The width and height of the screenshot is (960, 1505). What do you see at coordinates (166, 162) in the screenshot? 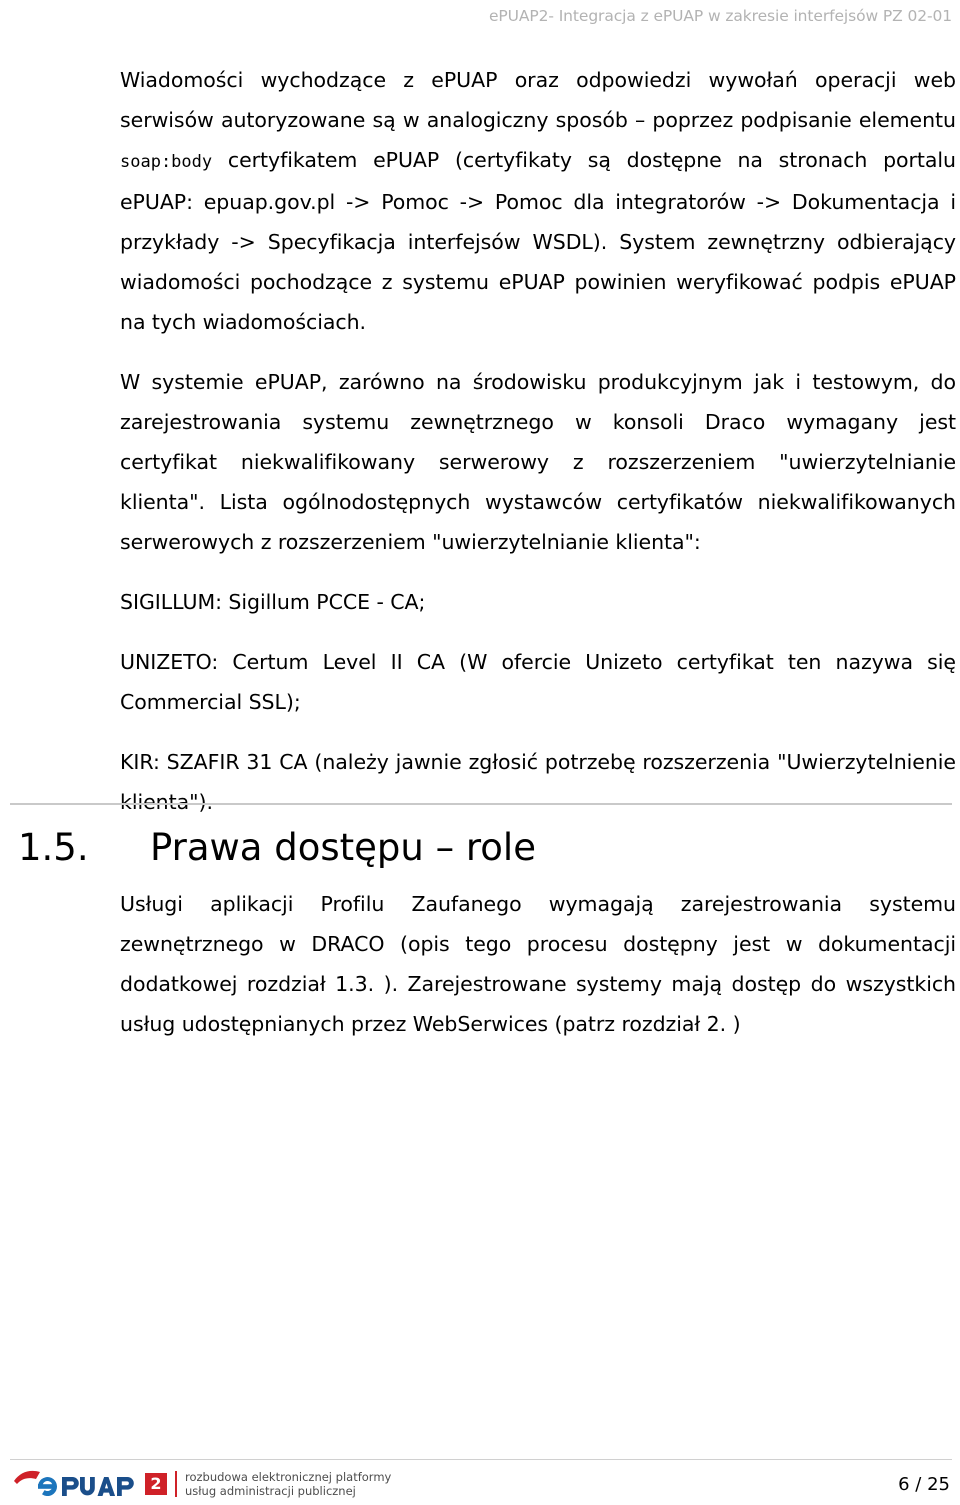
I see `inline-code-soap-body: soap:body` at bounding box center [166, 162].